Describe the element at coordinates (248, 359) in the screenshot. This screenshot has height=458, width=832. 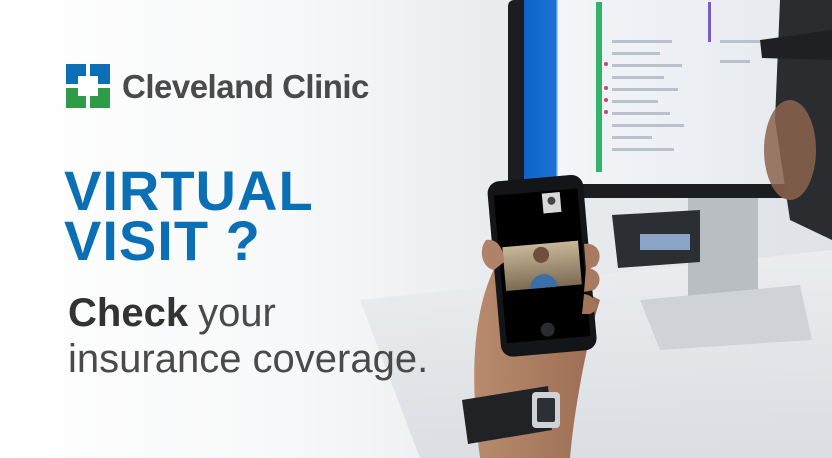
I see `subhead-line-2: insurance coverage.` at that location.